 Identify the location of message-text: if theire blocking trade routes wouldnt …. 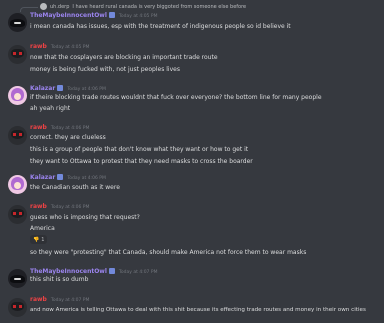
(176, 97).